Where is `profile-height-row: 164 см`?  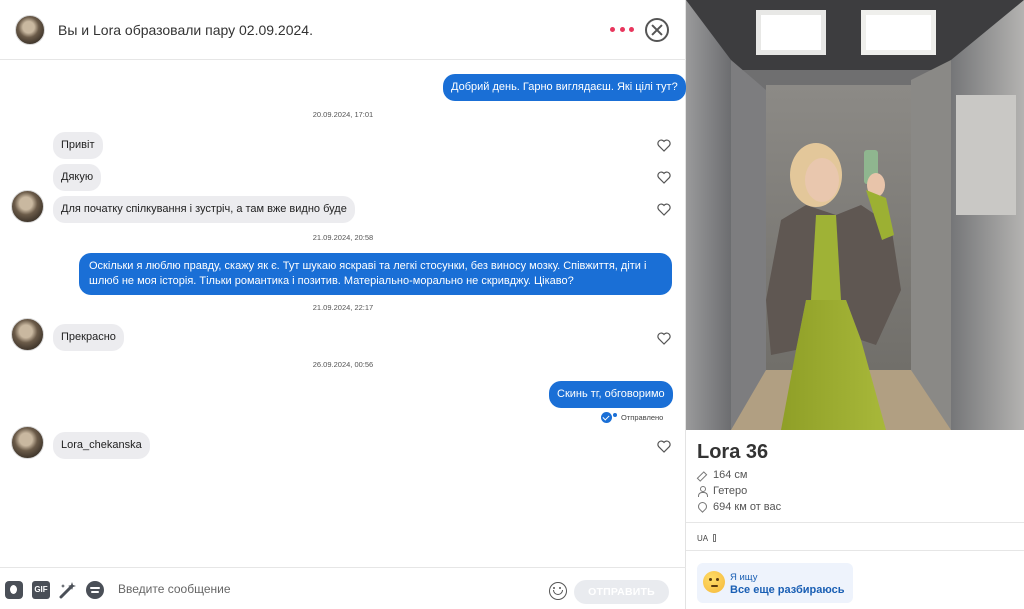 profile-height-row: 164 см is located at coordinates (722, 475).